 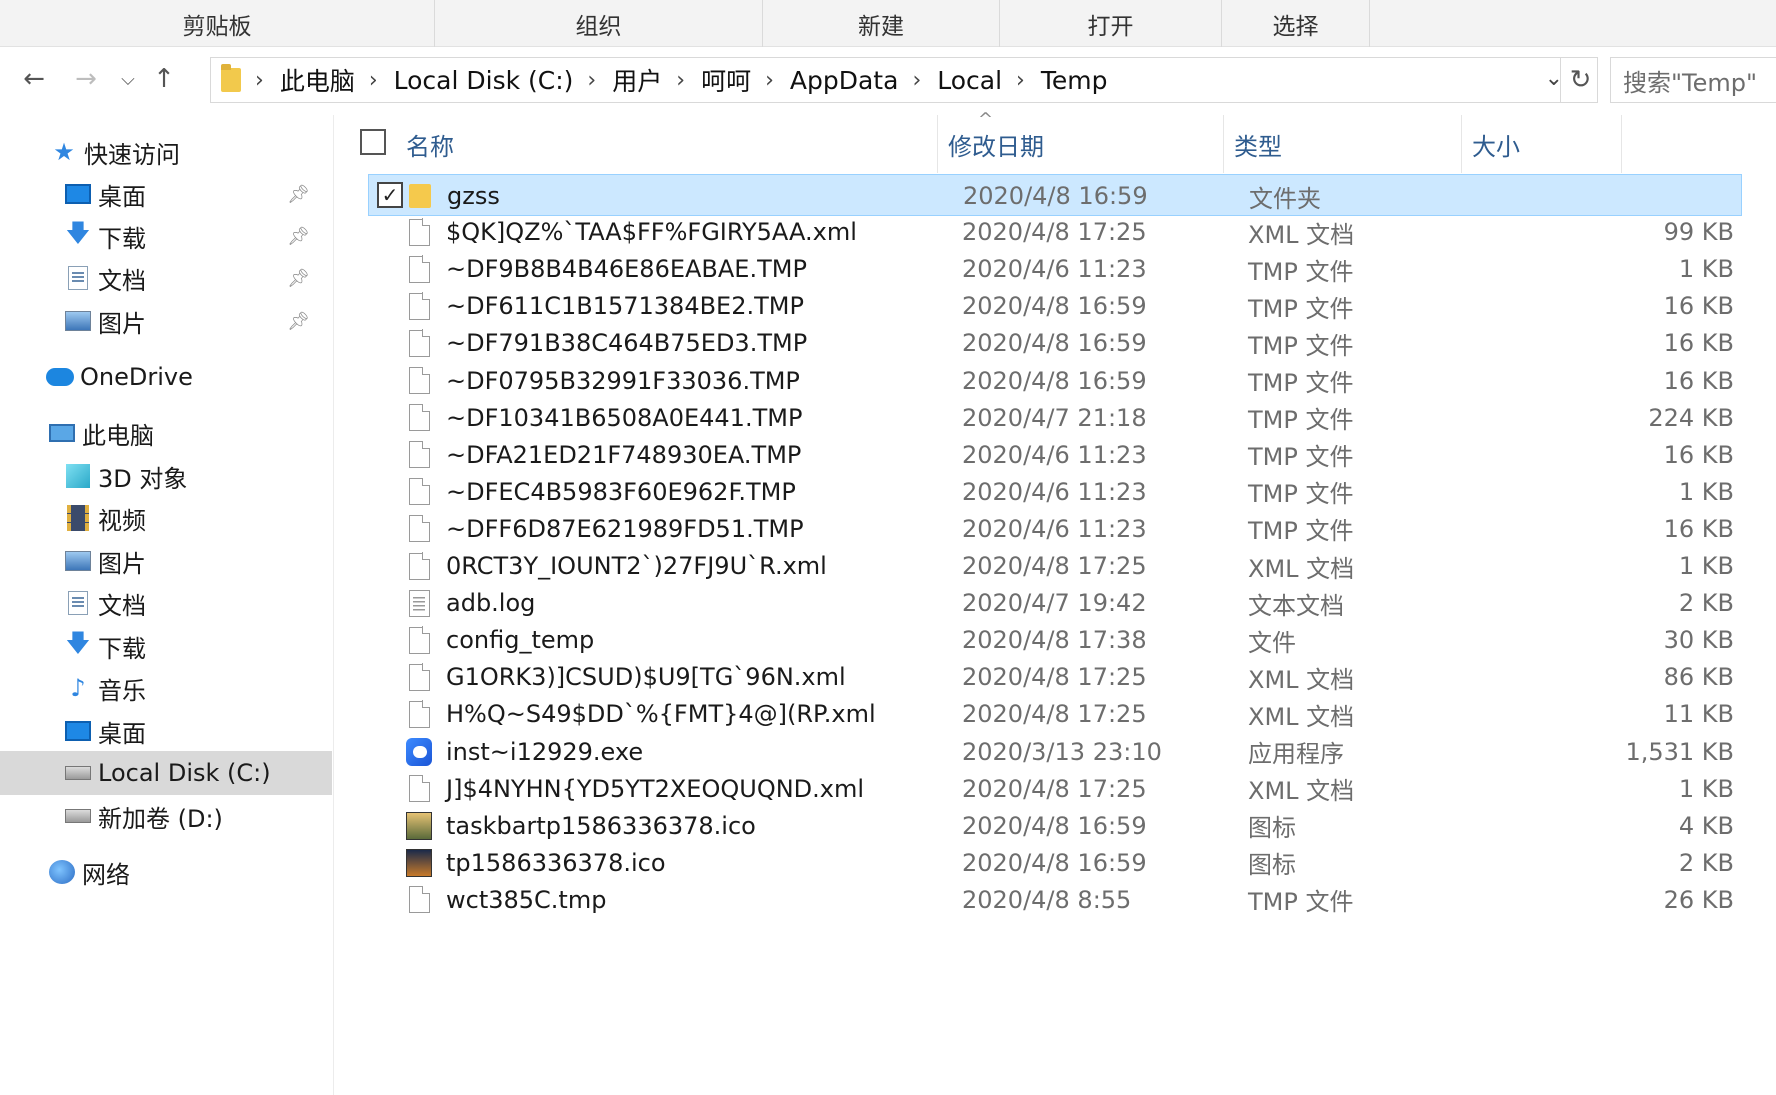 I want to click on file-name: wct385C.tmp, so click(x=526, y=899).